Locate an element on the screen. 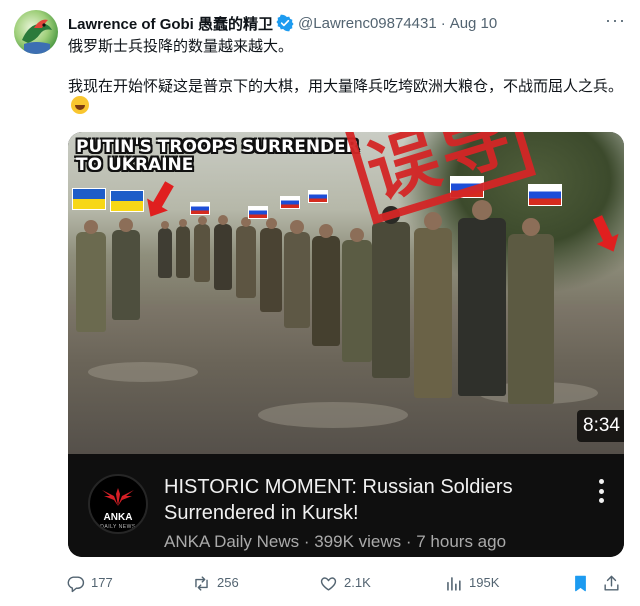 Image resolution: width=640 pixels, height=606 pixels. video-duration: 8:34 is located at coordinates (600, 426).